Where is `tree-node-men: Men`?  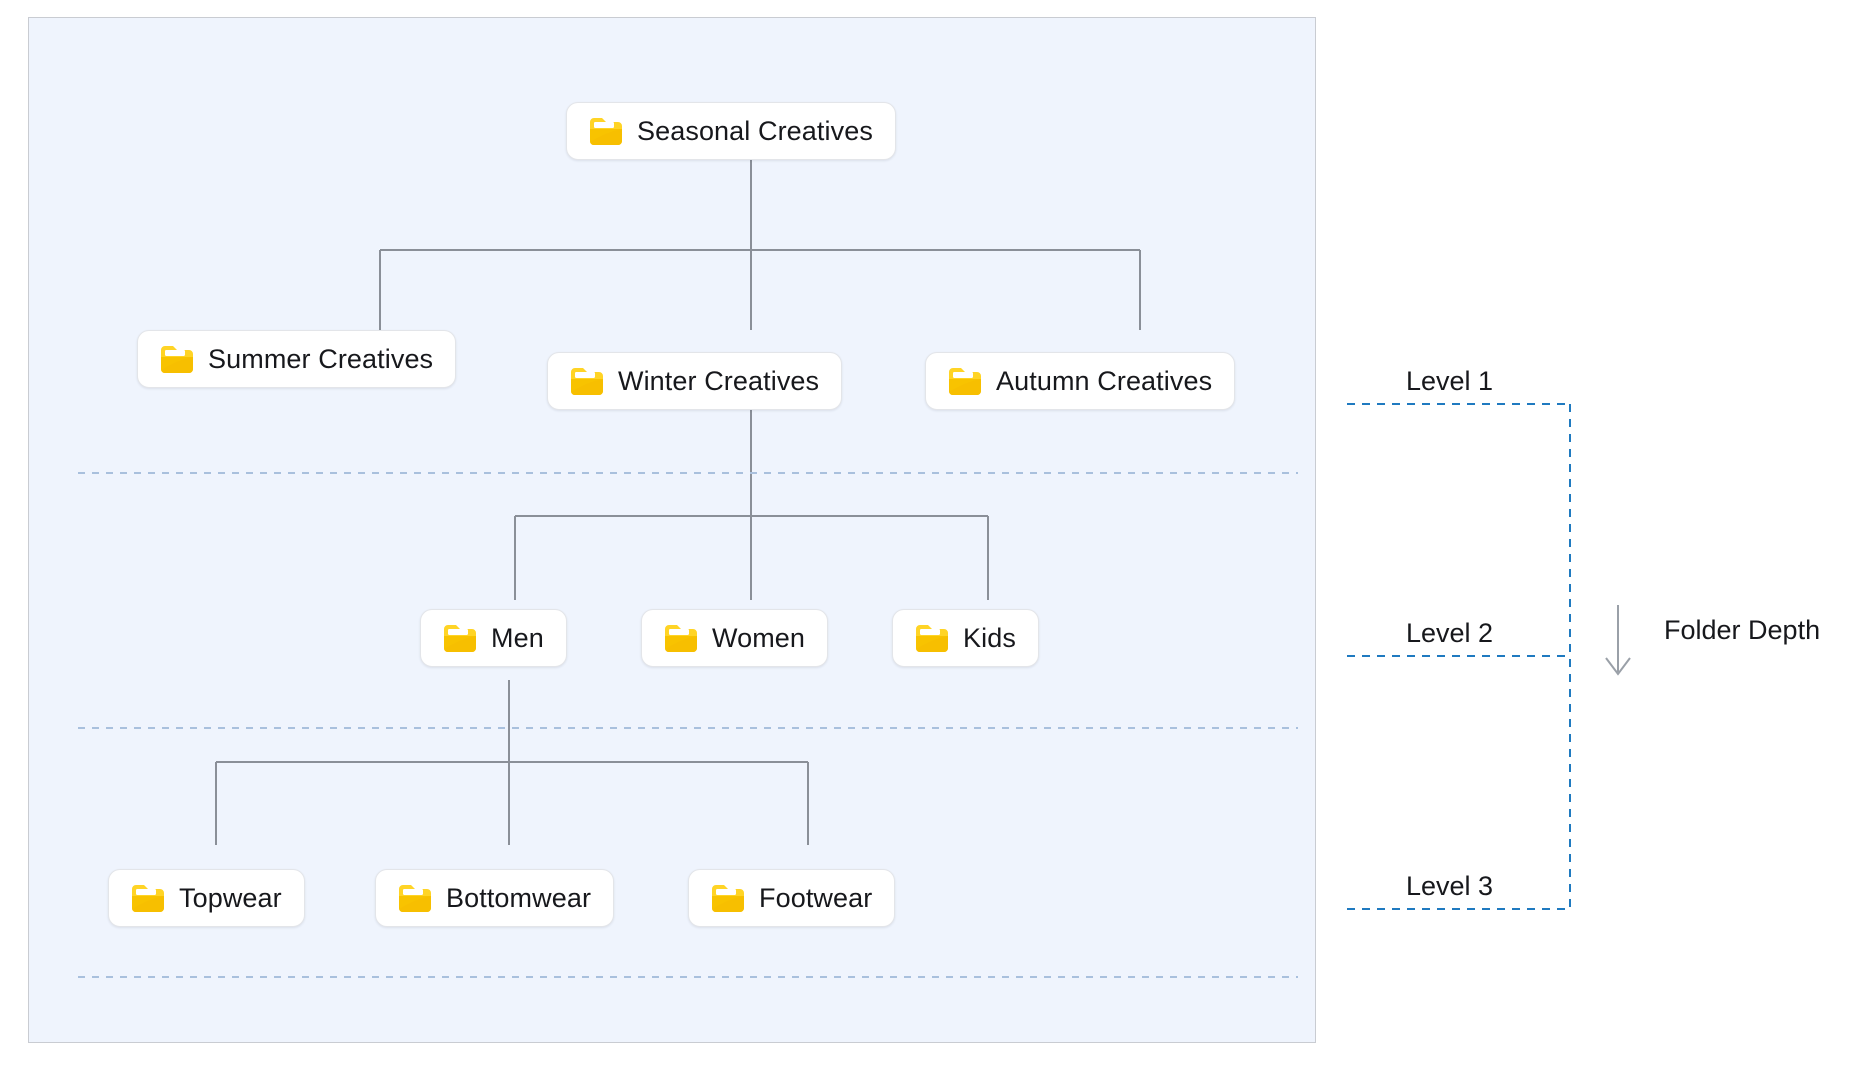
tree-node-men: Men is located at coordinates (493, 638).